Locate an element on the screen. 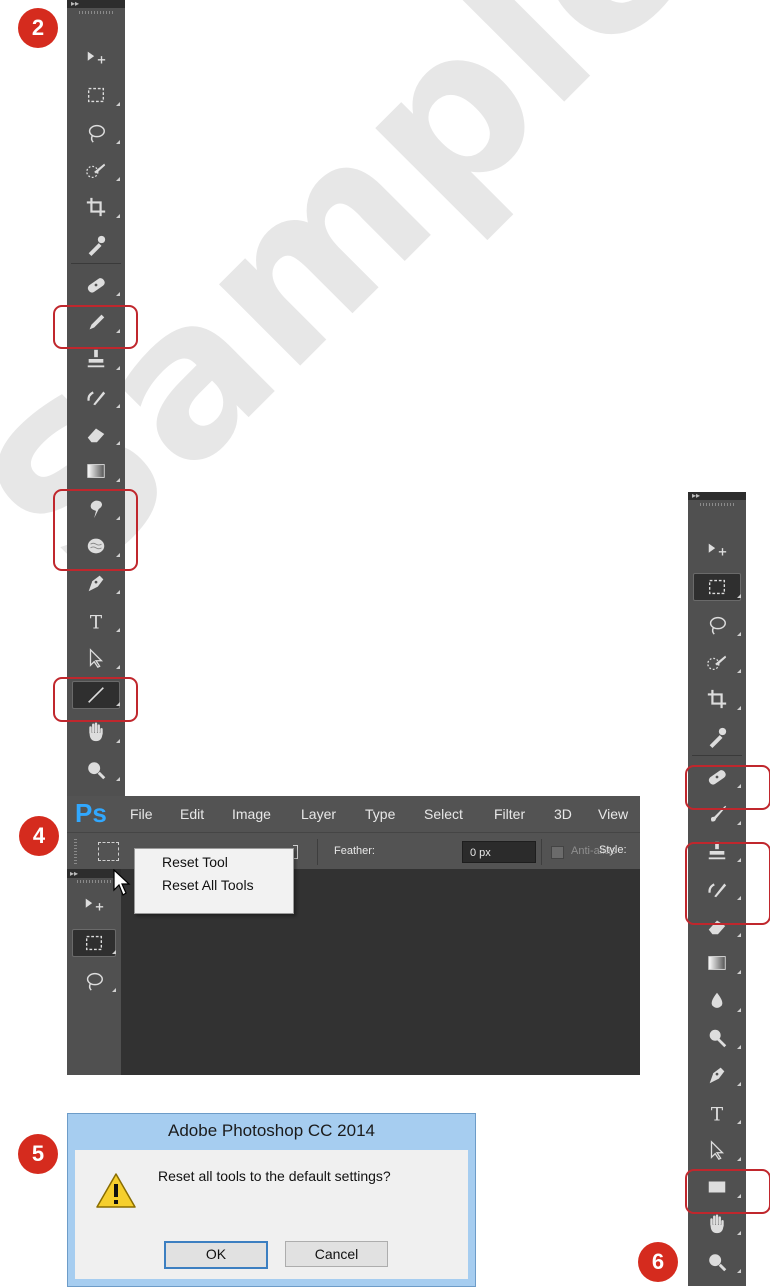  highlight-line is located at coordinates (95, 699).